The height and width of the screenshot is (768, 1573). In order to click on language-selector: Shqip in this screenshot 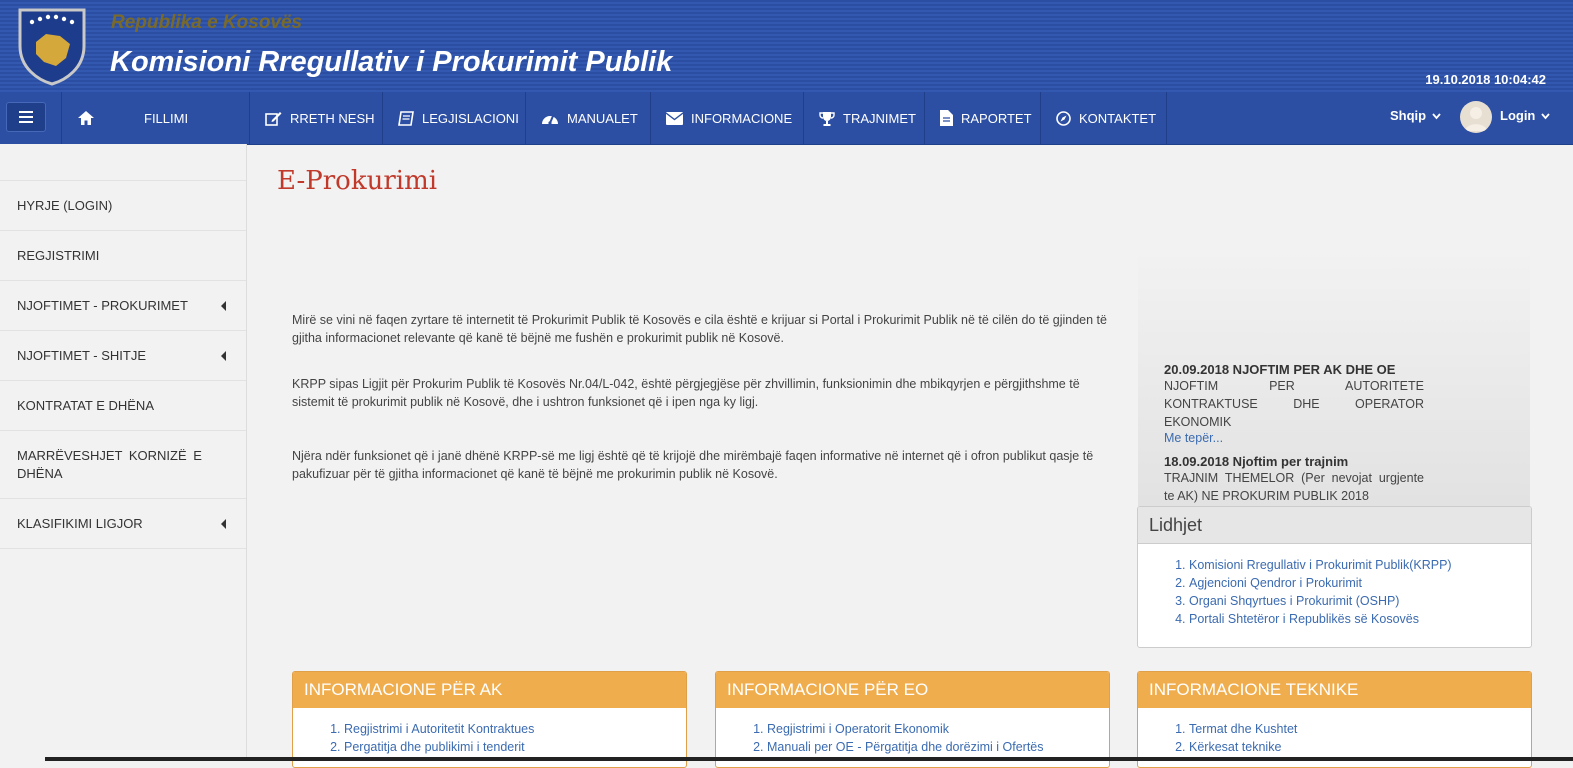, I will do `click(1415, 115)`.